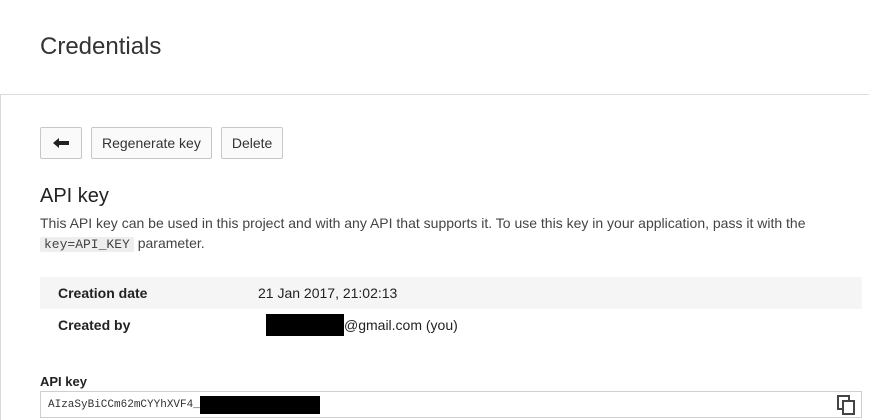 This screenshot has width=869, height=420. Describe the element at coordinates (451, 404) in the screenshot. I see `api-key-field: AIzaSyBiCCm62mCYYhXVF4_` at that location.